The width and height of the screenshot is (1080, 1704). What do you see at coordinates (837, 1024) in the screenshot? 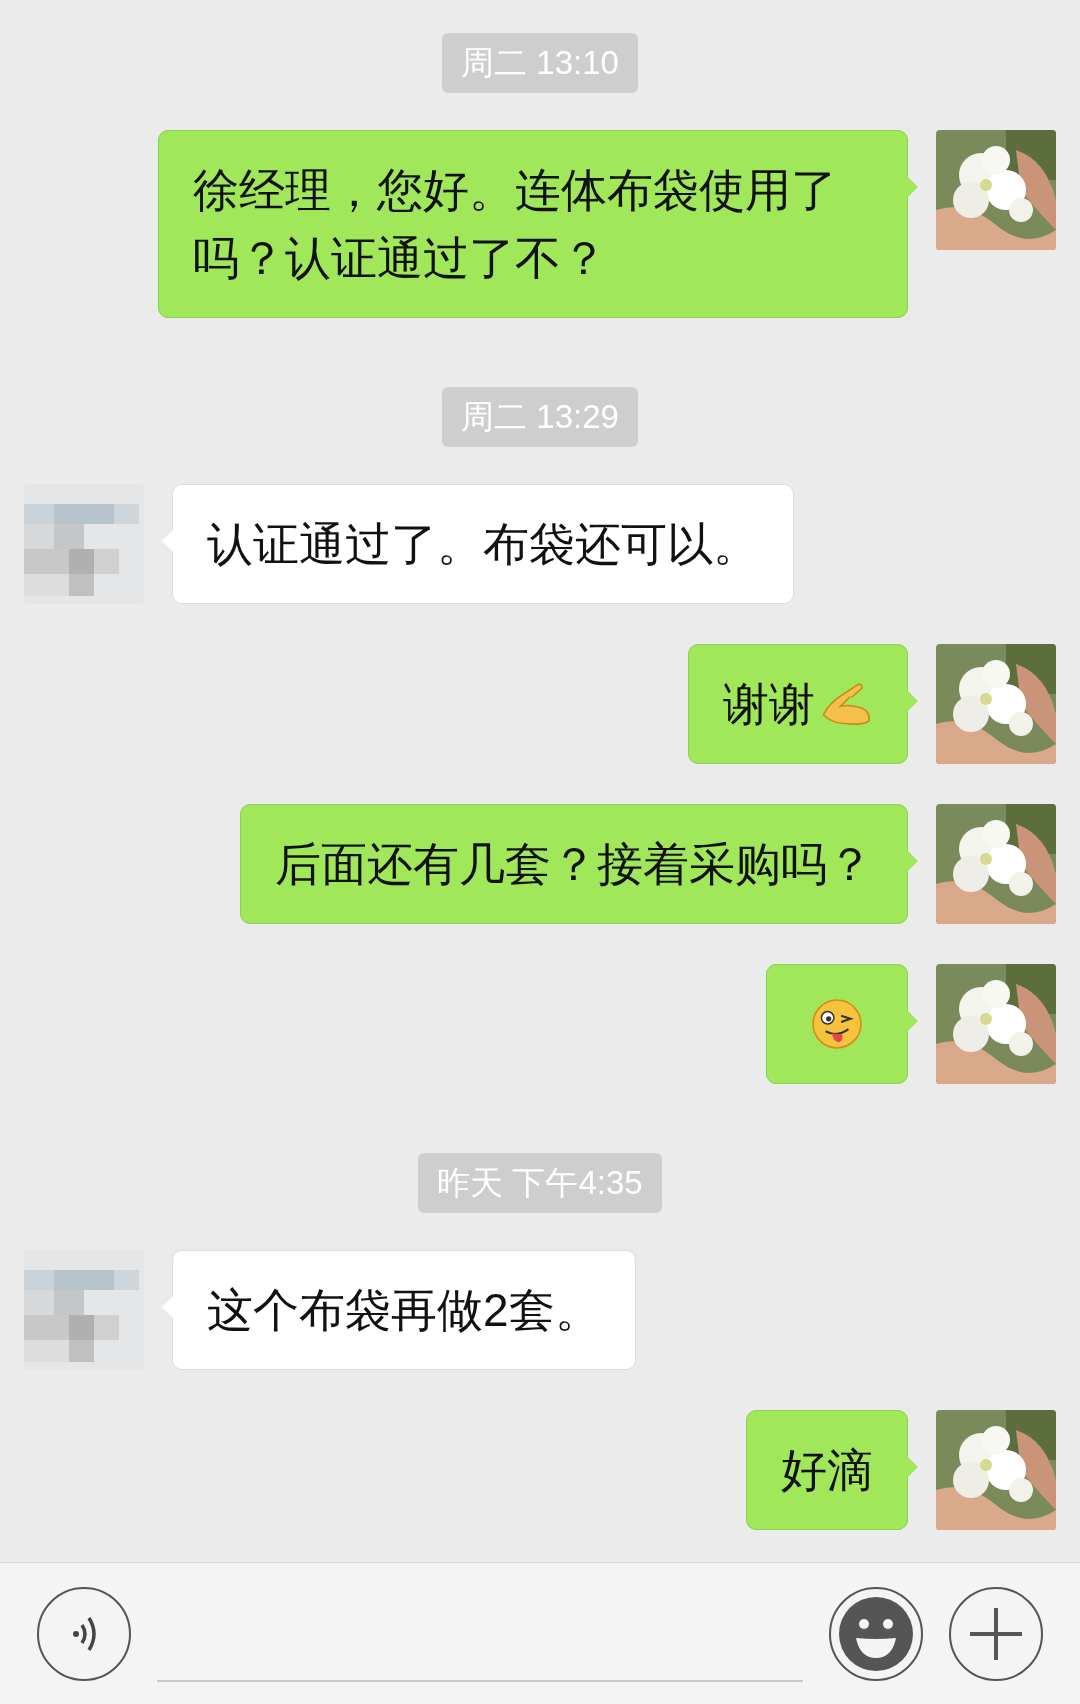
I see `winking-face-icon` at bounding box center [837, 1024].